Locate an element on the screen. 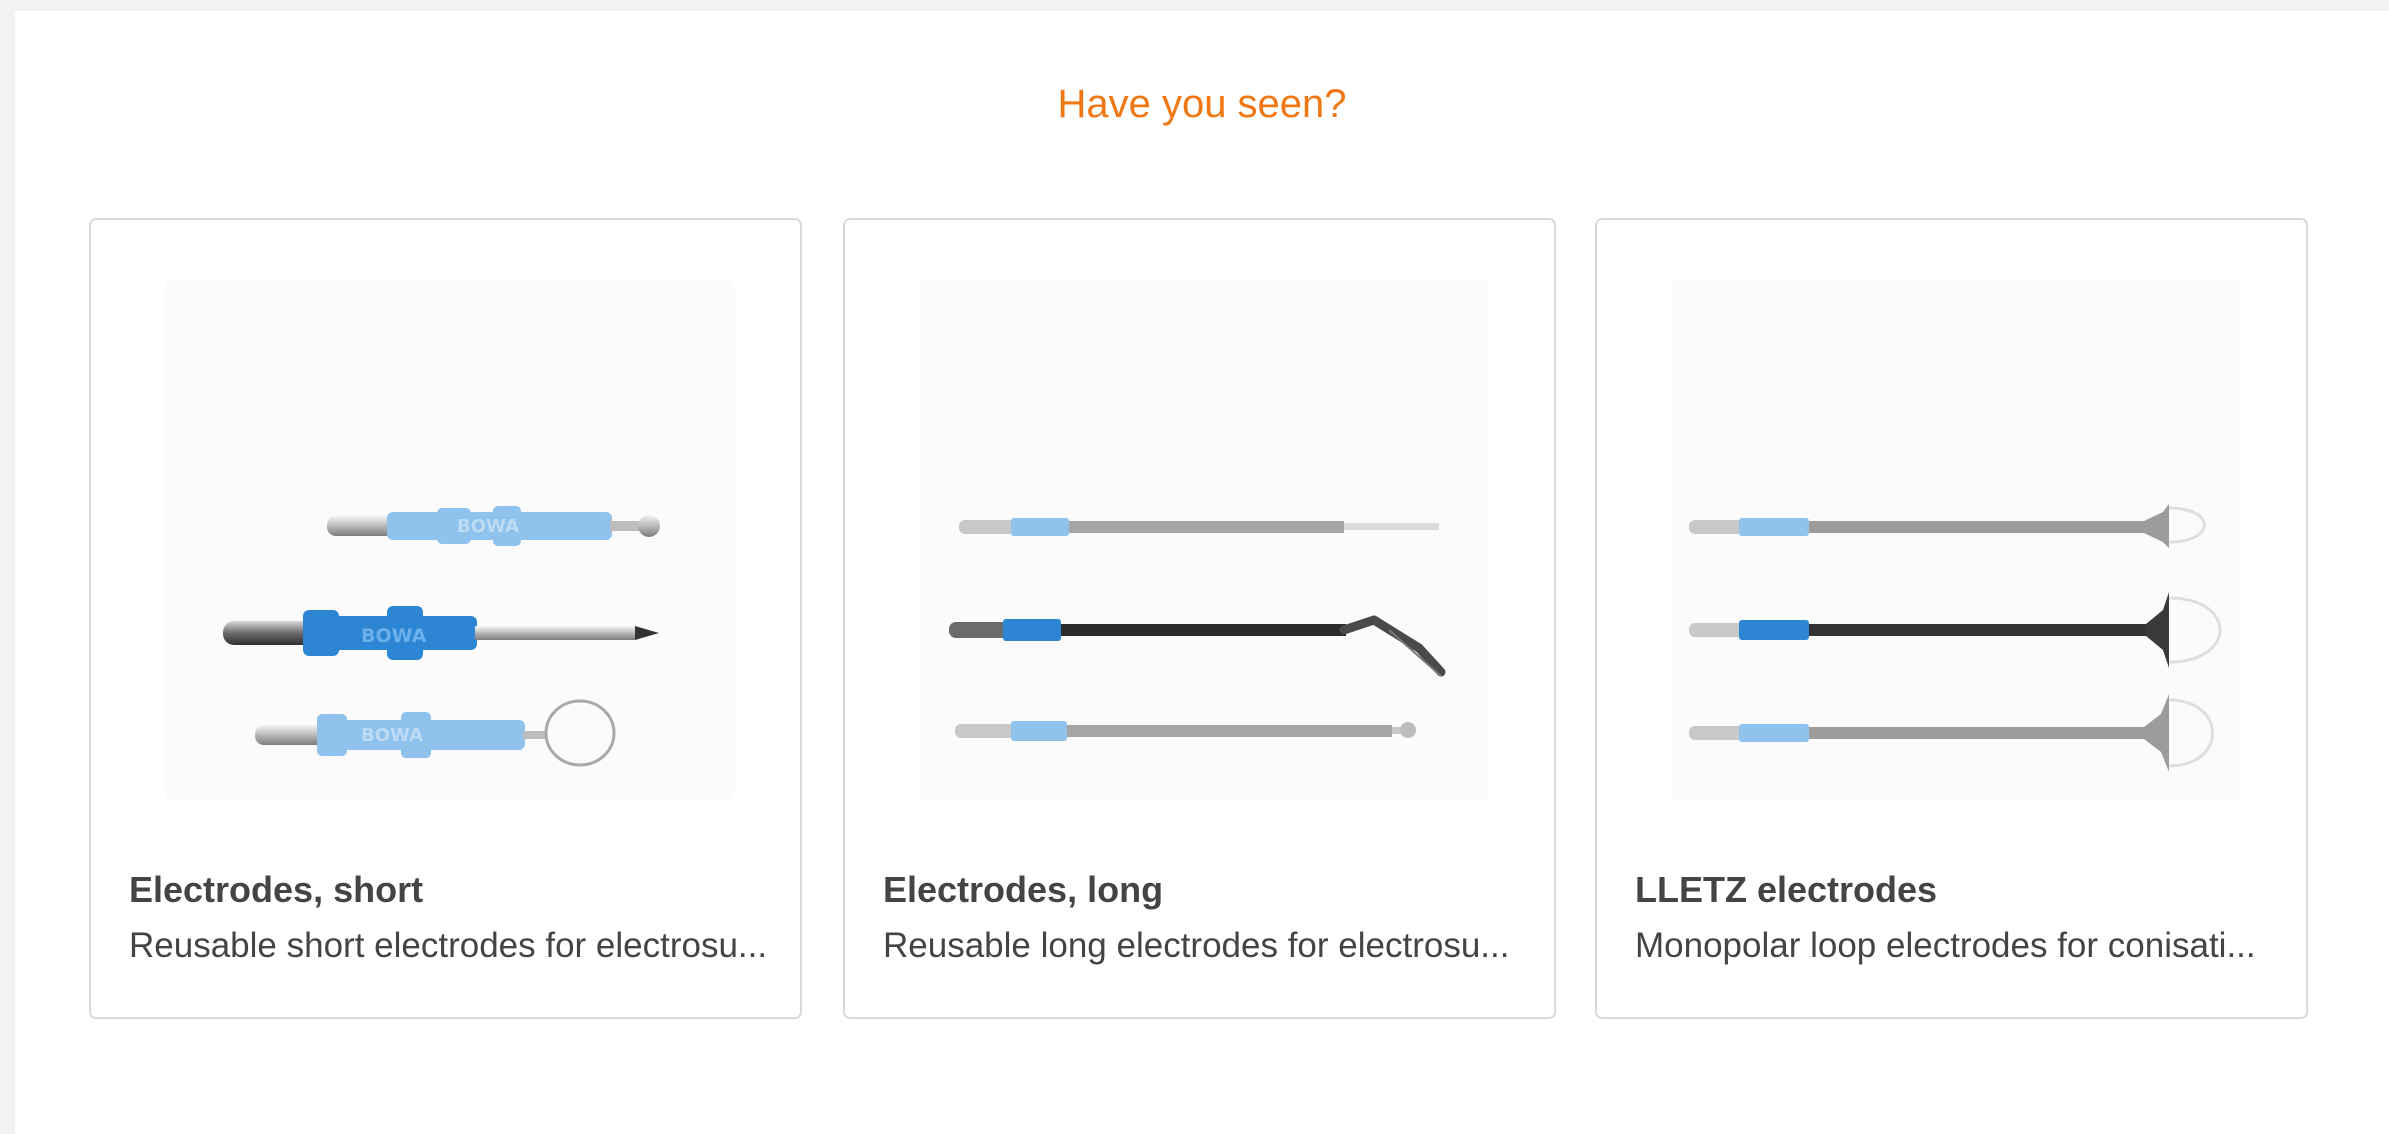 This screenshot has height=1134, width=2389. lletz-electrodes-image is located at coordinates (1956, 540).